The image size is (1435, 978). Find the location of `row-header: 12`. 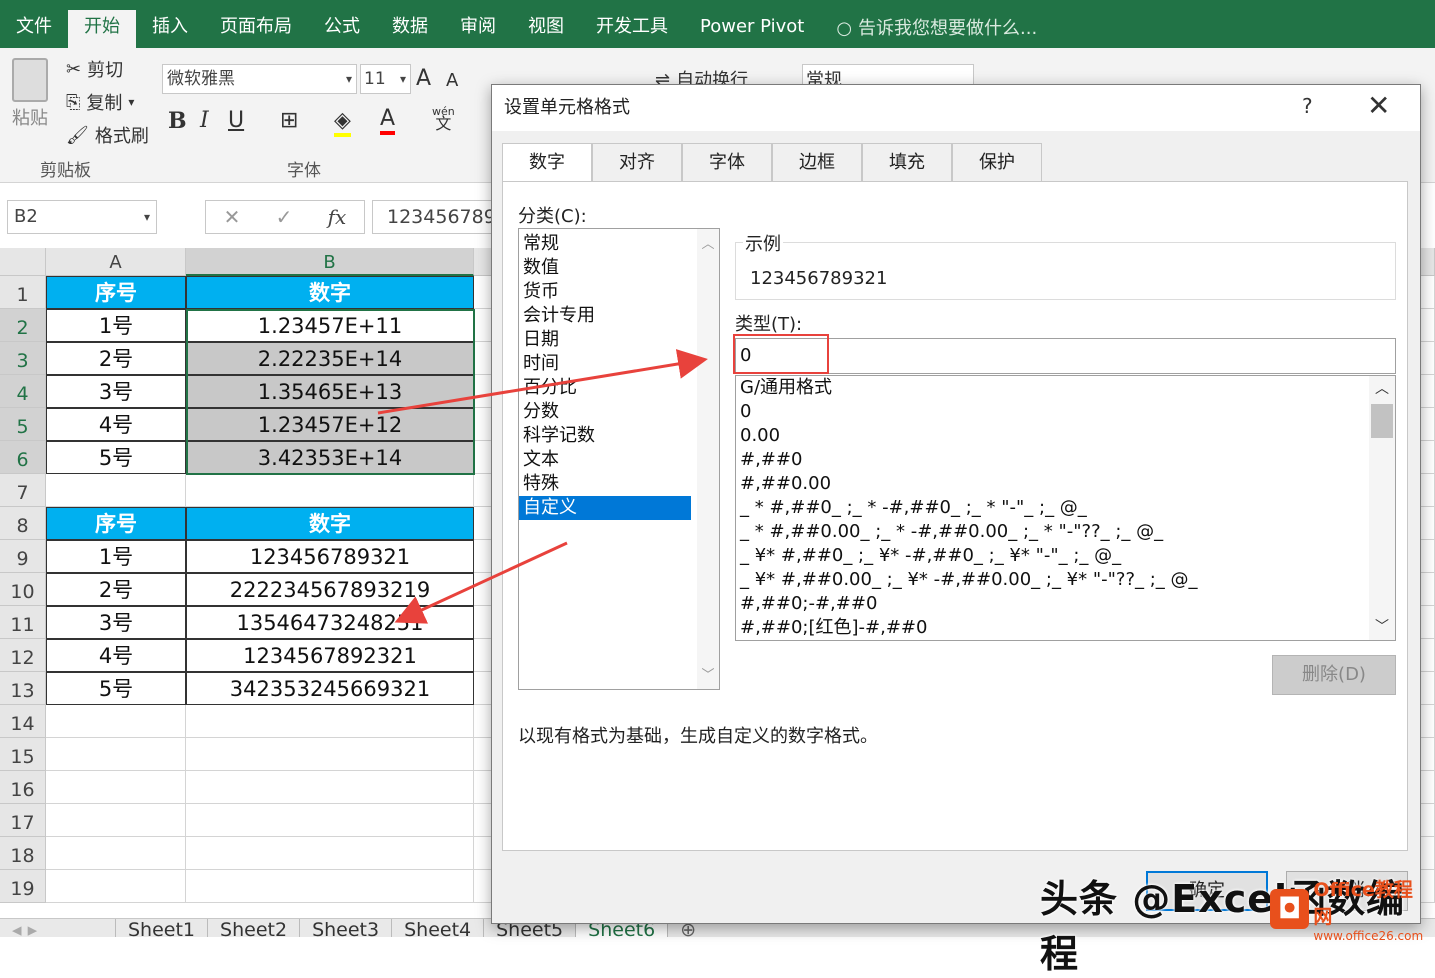

row-header: 12 is located at coordinates (23, 655).